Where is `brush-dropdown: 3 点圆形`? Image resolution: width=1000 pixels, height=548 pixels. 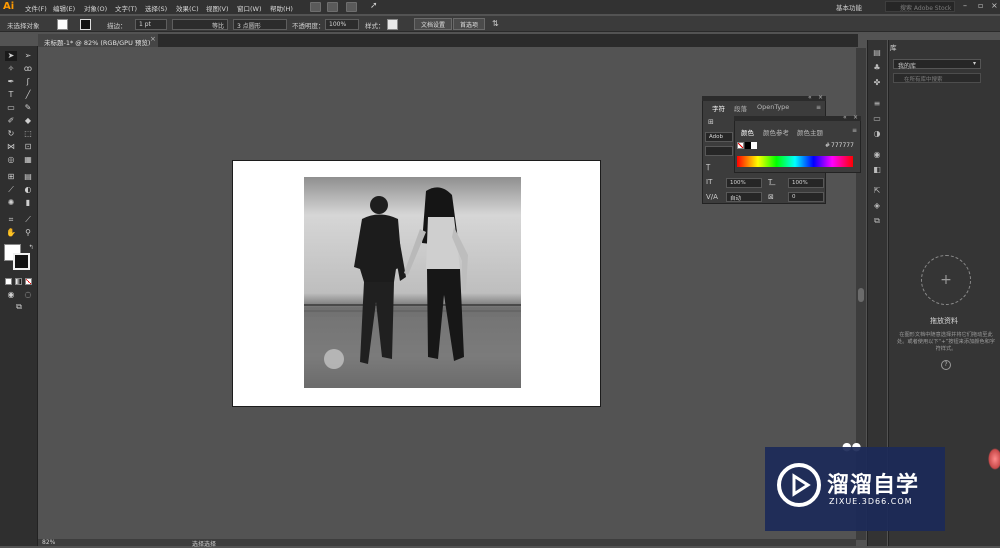 brush-dropdown: 3 点圆形 is located at coordinates (260, 24).